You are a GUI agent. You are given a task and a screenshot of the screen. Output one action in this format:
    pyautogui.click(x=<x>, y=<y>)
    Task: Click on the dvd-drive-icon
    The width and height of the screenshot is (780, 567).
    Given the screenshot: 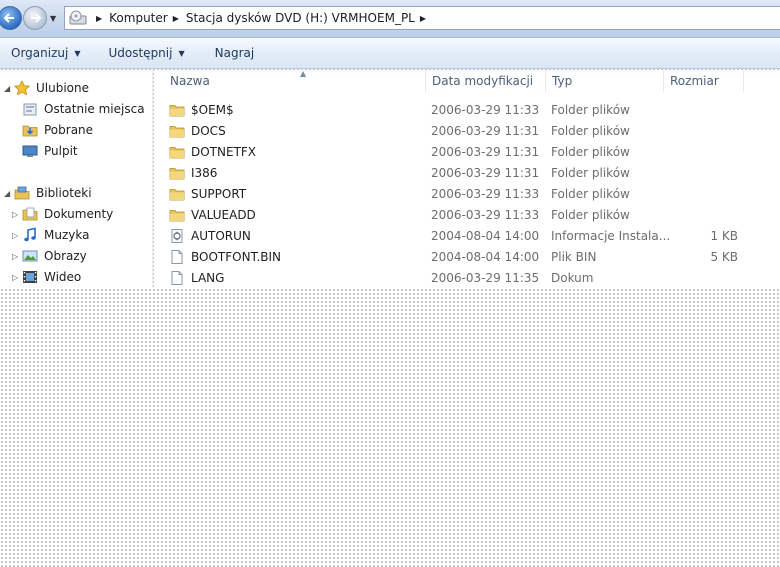 What is the action you would take?
    pyautogui.click(x=78, y=17)
    